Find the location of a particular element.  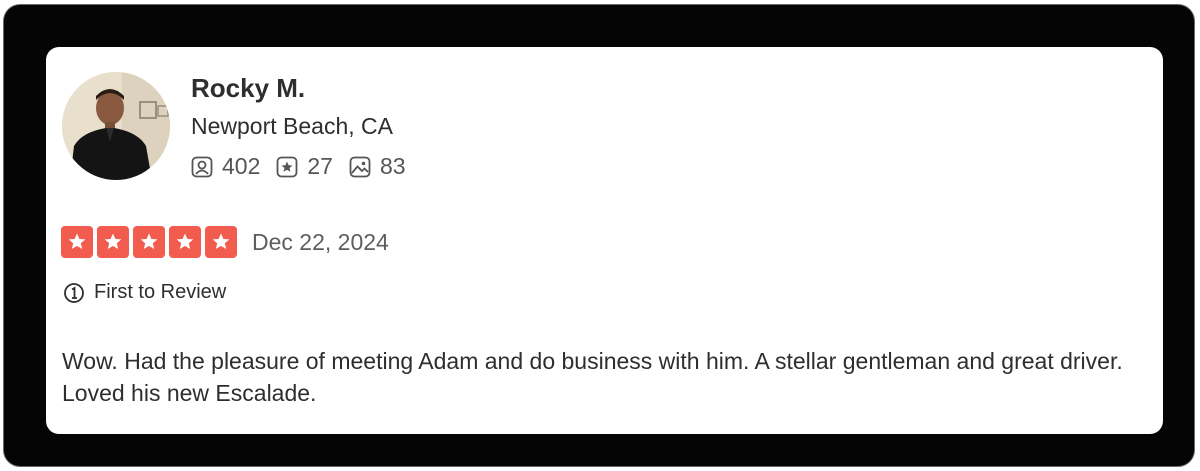

first-to-review-badge: First to Review is located at coordinates (144, 292).